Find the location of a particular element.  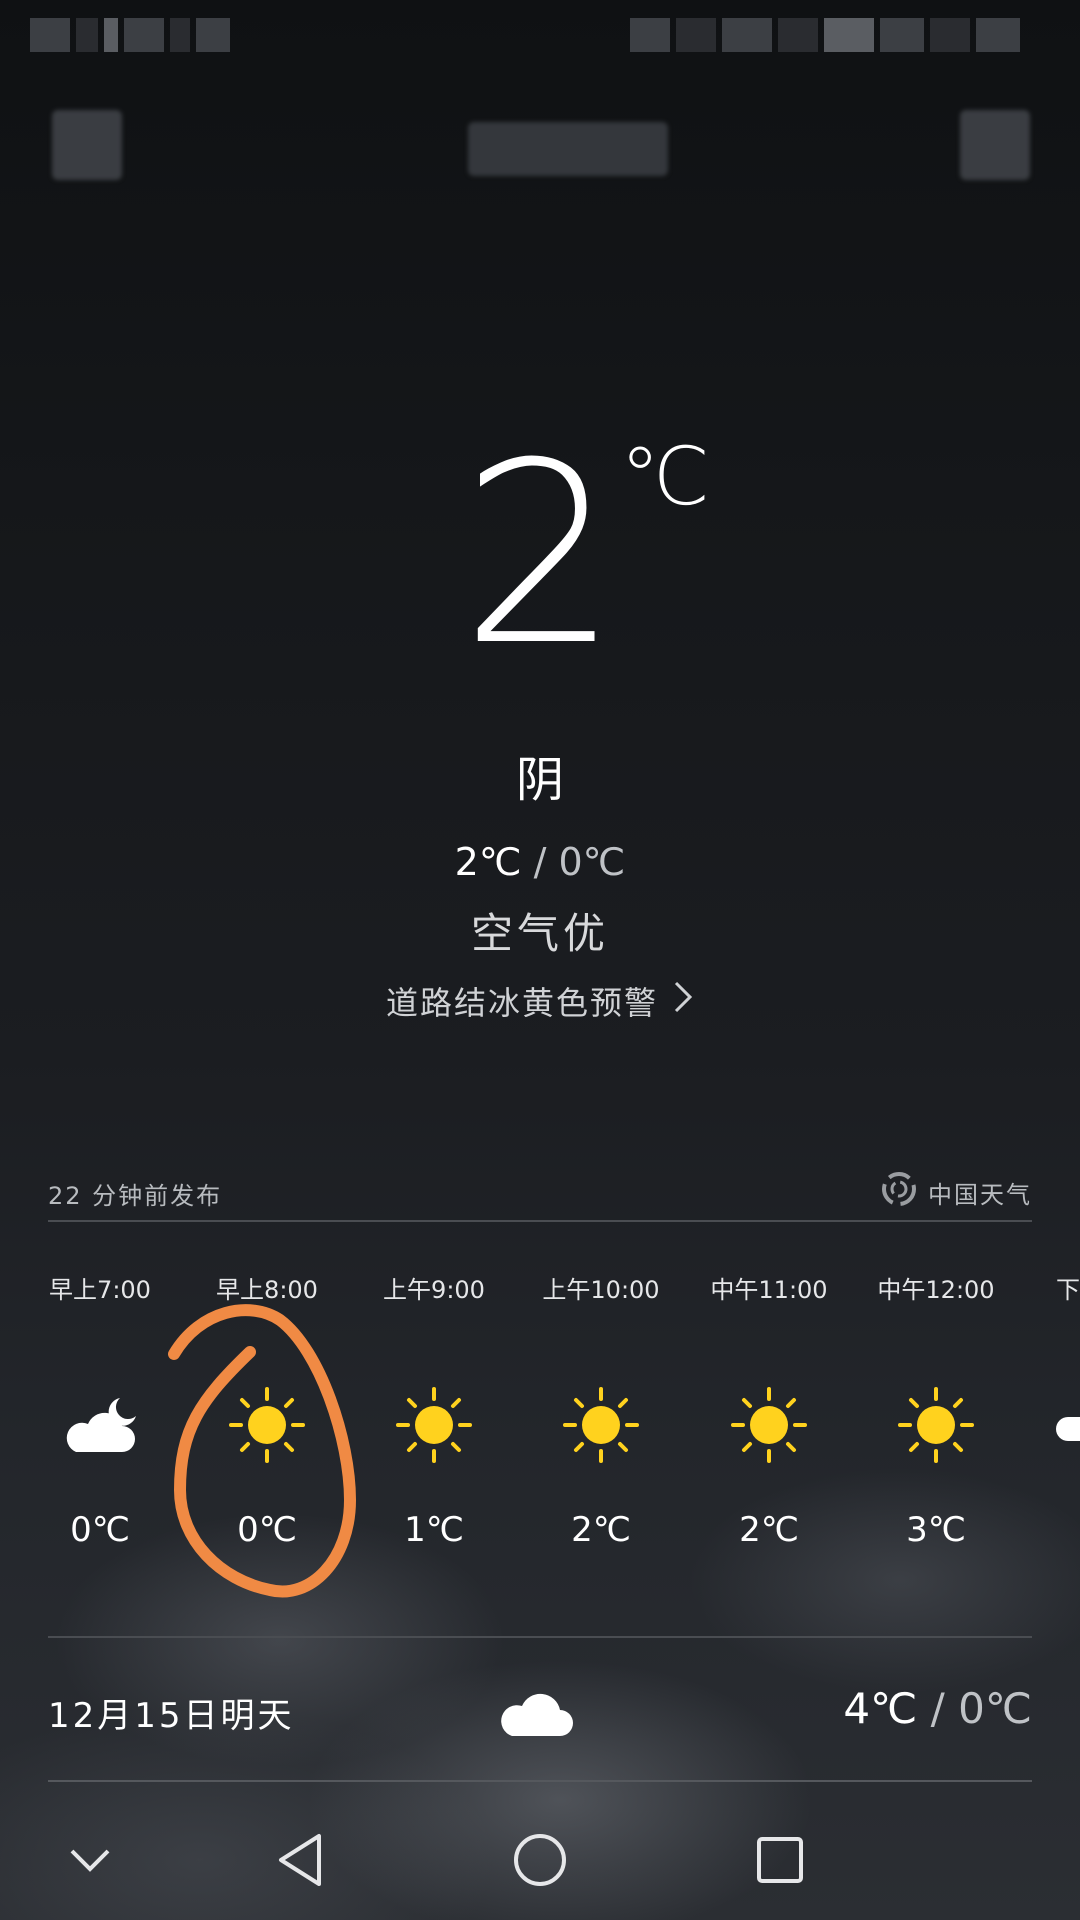

current-temperature: 2 is located at coordinates (540, 555).